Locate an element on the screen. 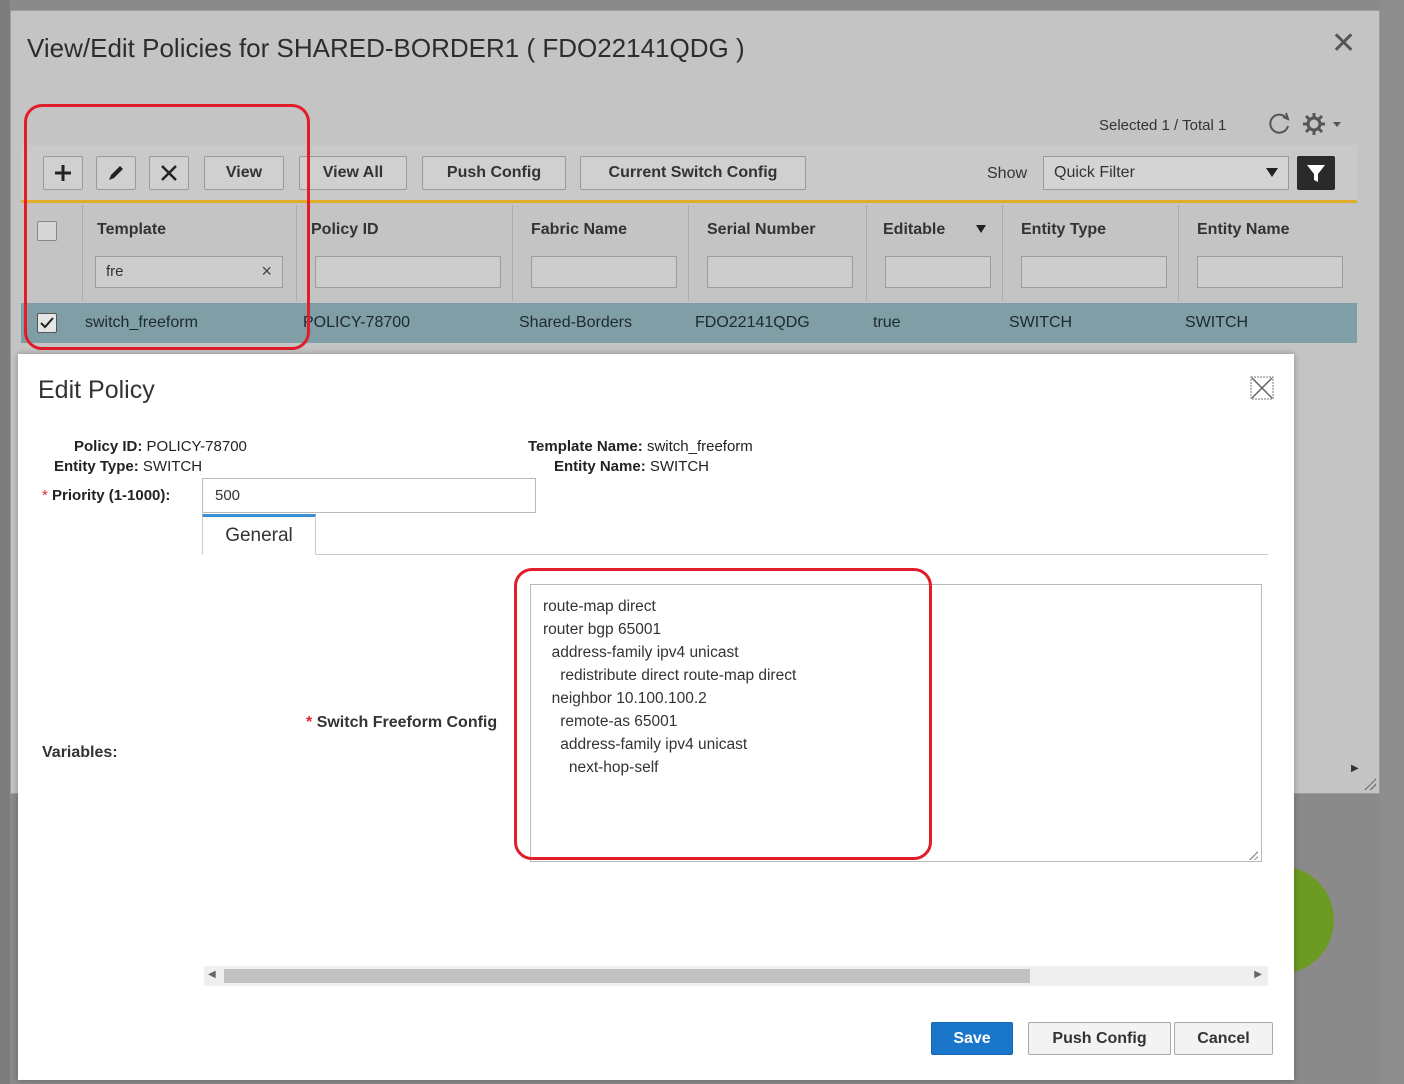  column-editable: Editable is located at coordinates (935, 253).